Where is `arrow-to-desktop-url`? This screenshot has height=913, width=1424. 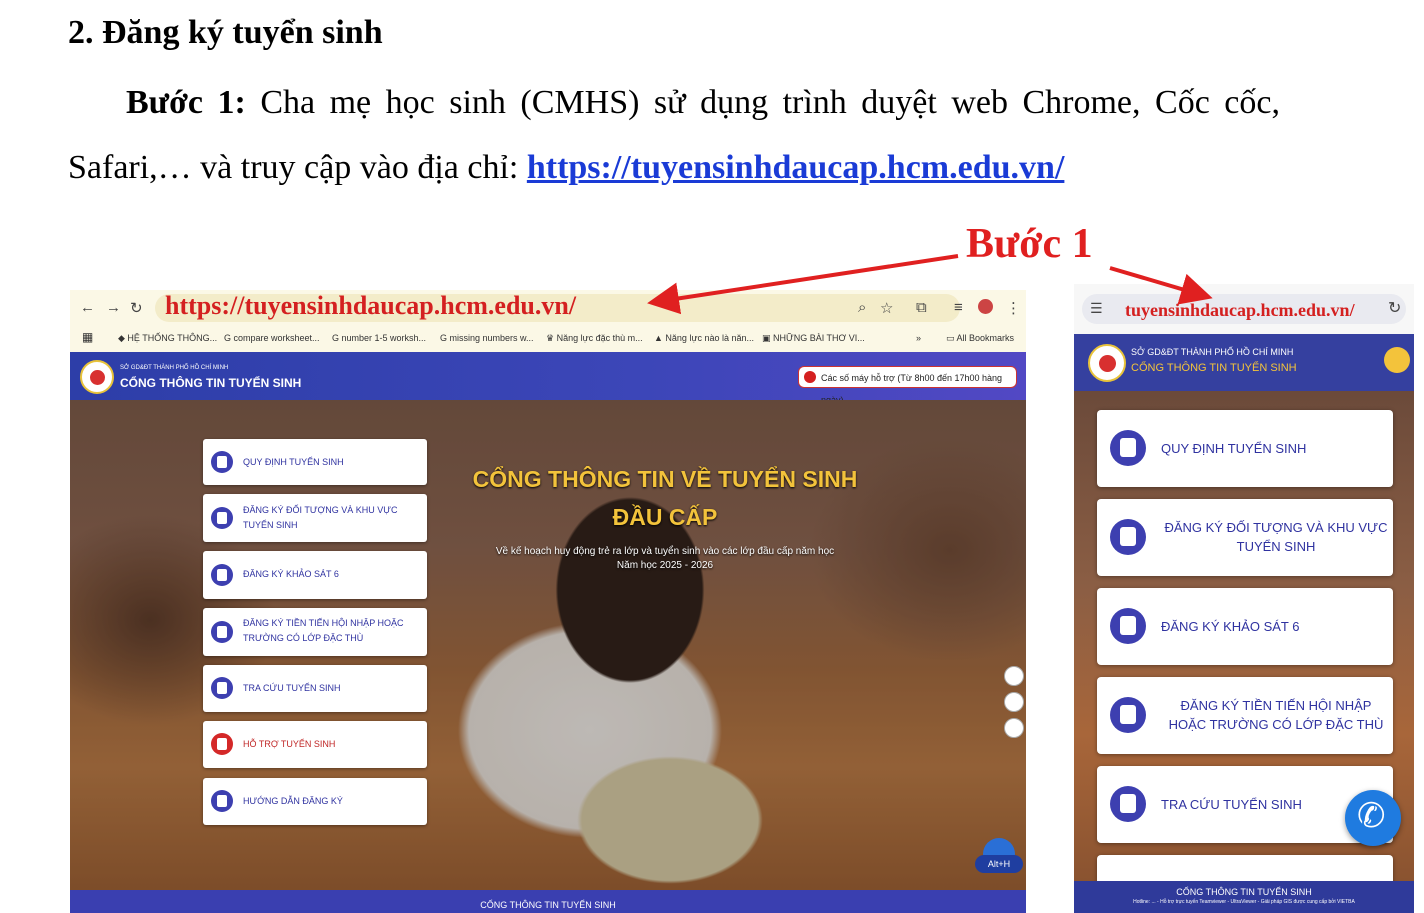
arrow-to-desktop-url is located at coordinates (803, 284).